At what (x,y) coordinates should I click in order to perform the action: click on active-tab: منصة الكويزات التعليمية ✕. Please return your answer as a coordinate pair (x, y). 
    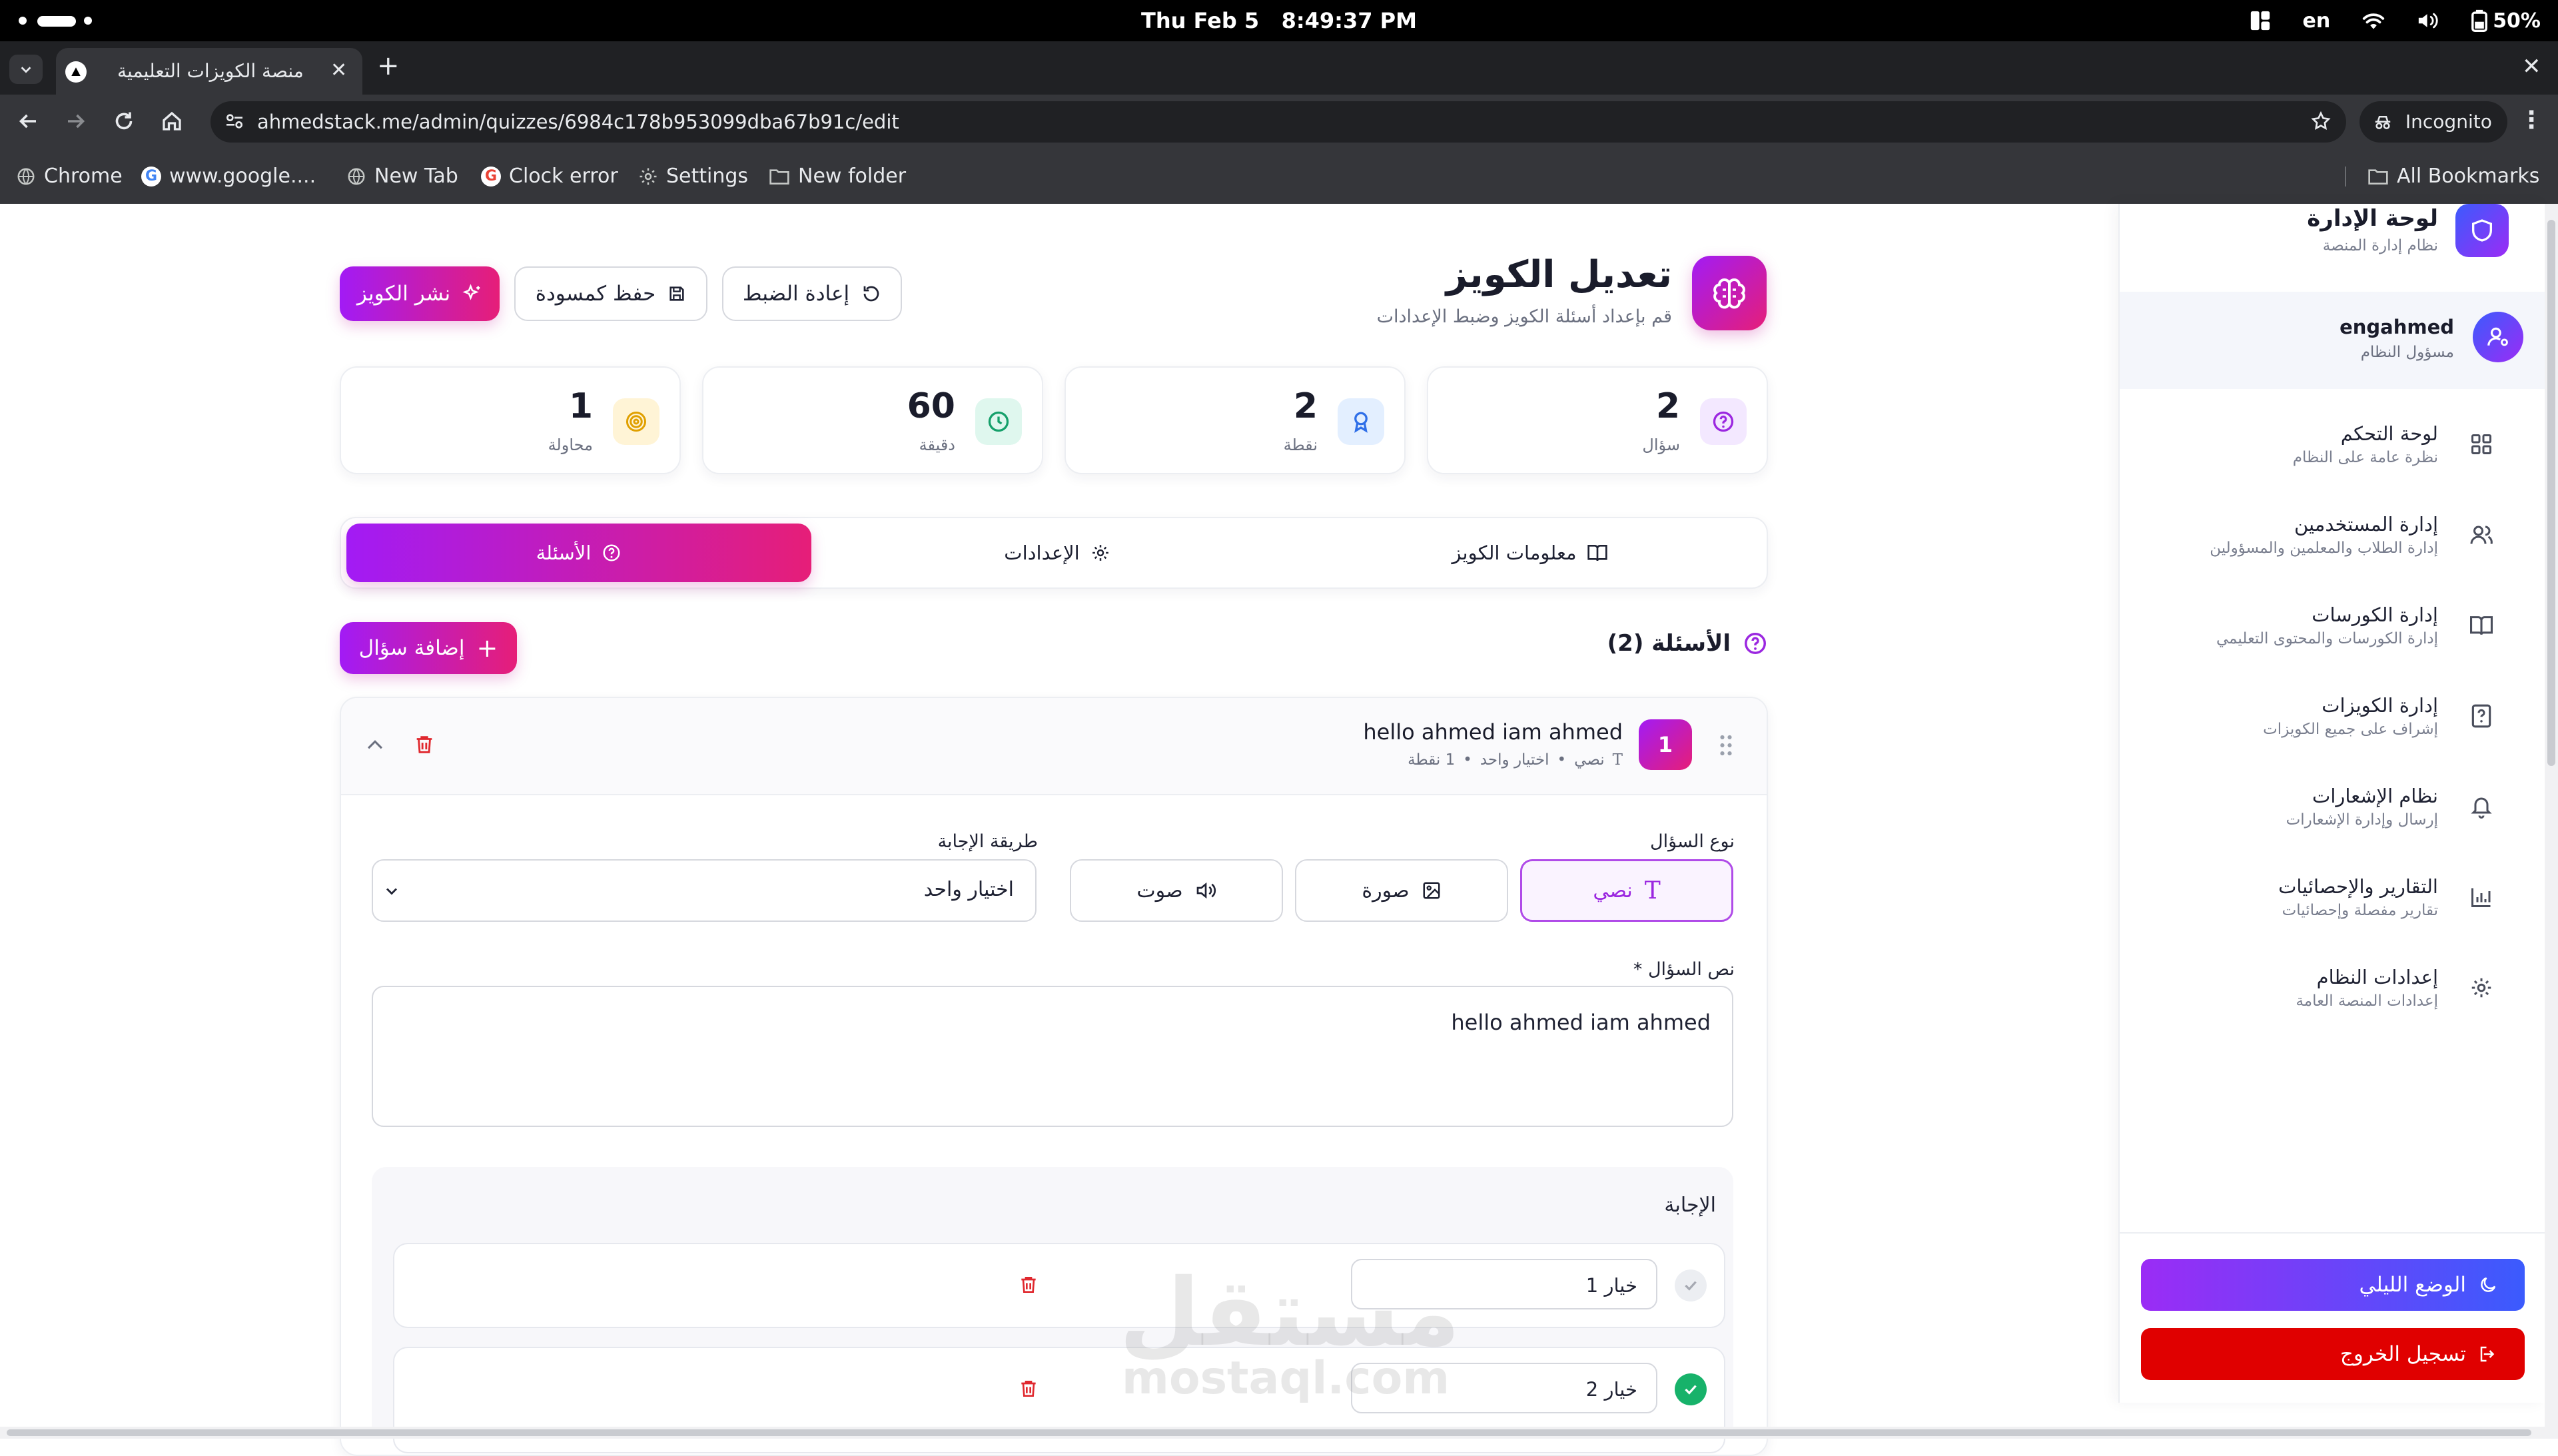
    Looking at the image, I should click on (209, 71).